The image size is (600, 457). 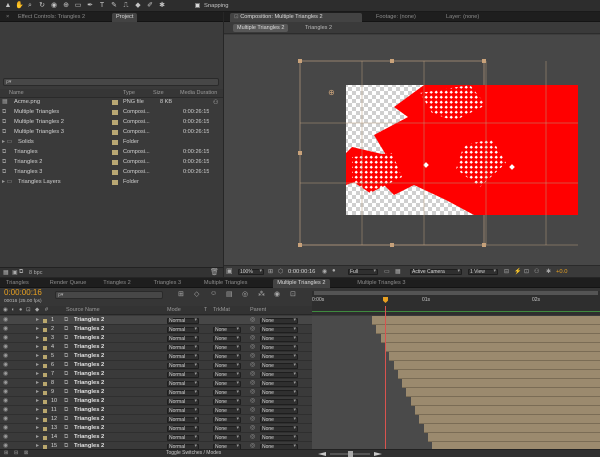 What do you see at coordinates (28, 310) in the screenshot?
I see `lock-icon: ⊡` at bounding box center [28, 310].